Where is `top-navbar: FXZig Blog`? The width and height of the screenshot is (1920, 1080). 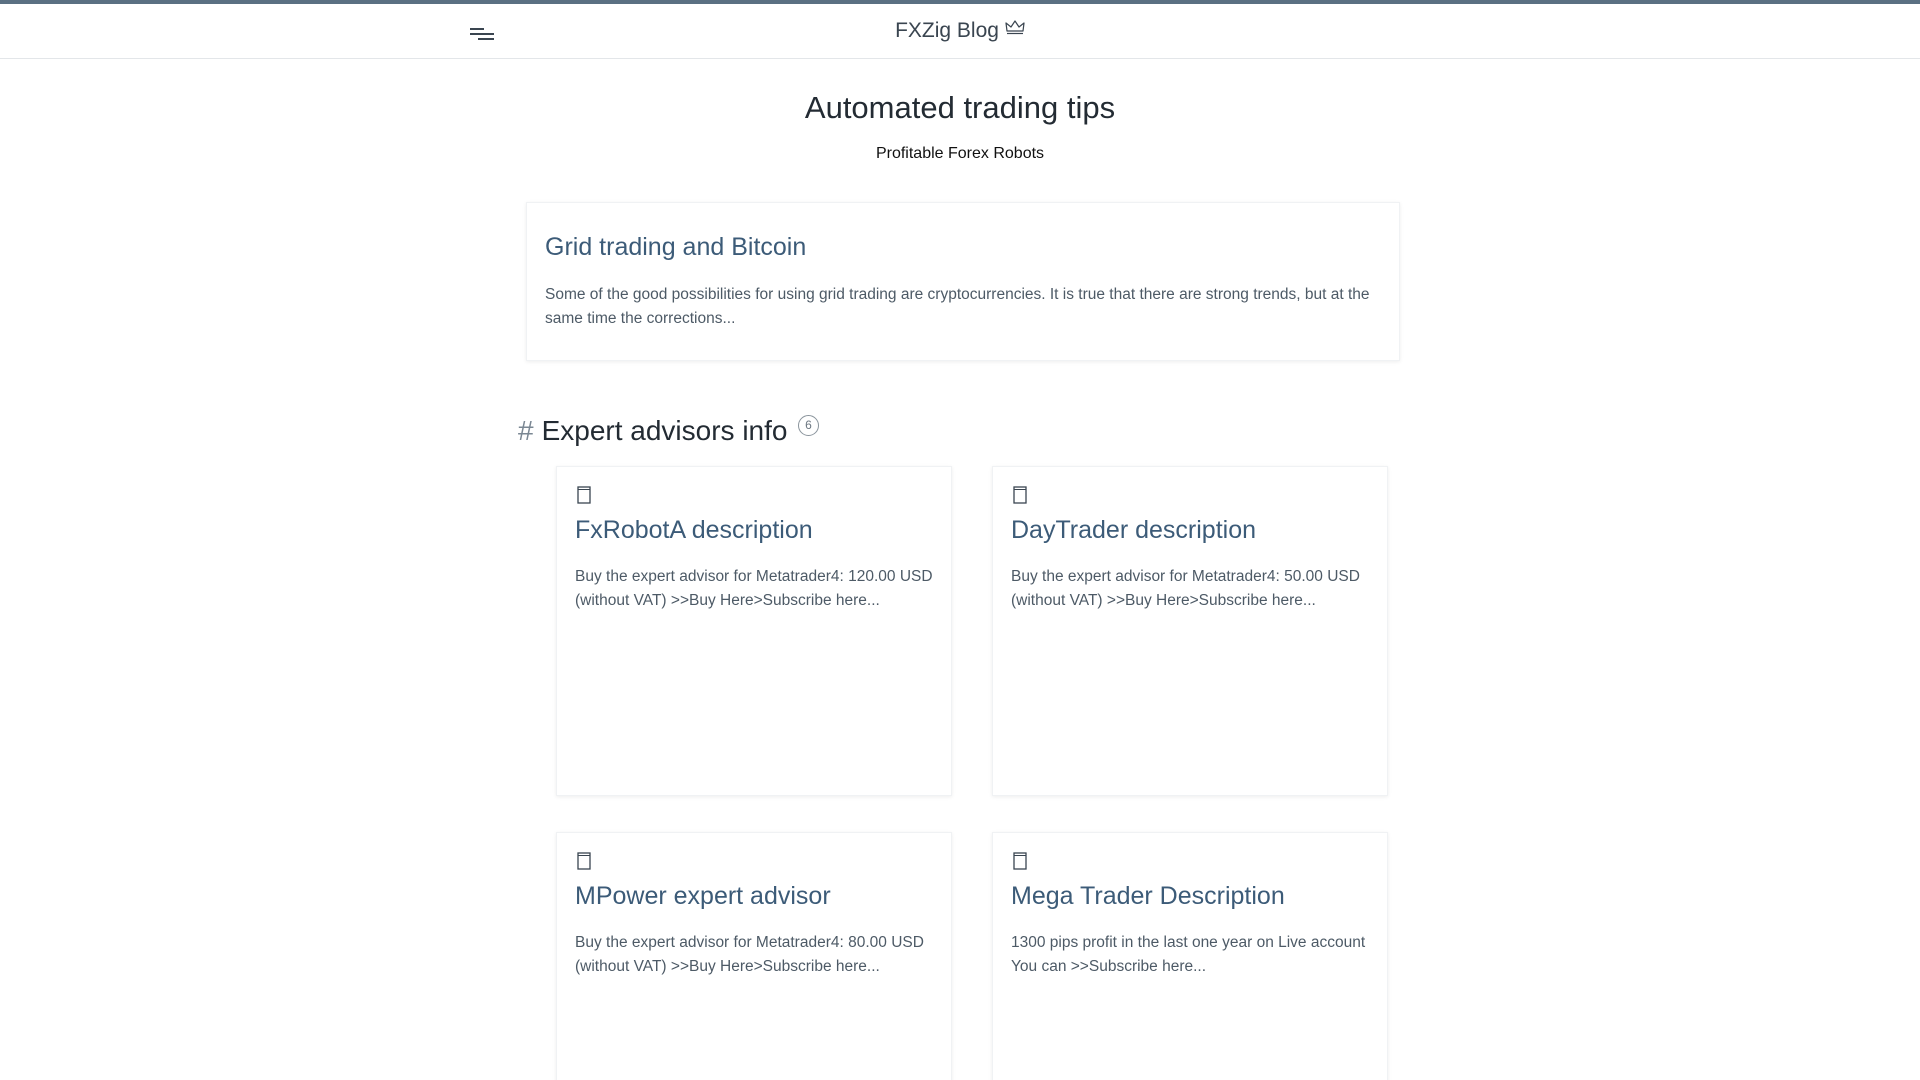
top-navbar: FXZig Blog is located at coordinates (960, 29).